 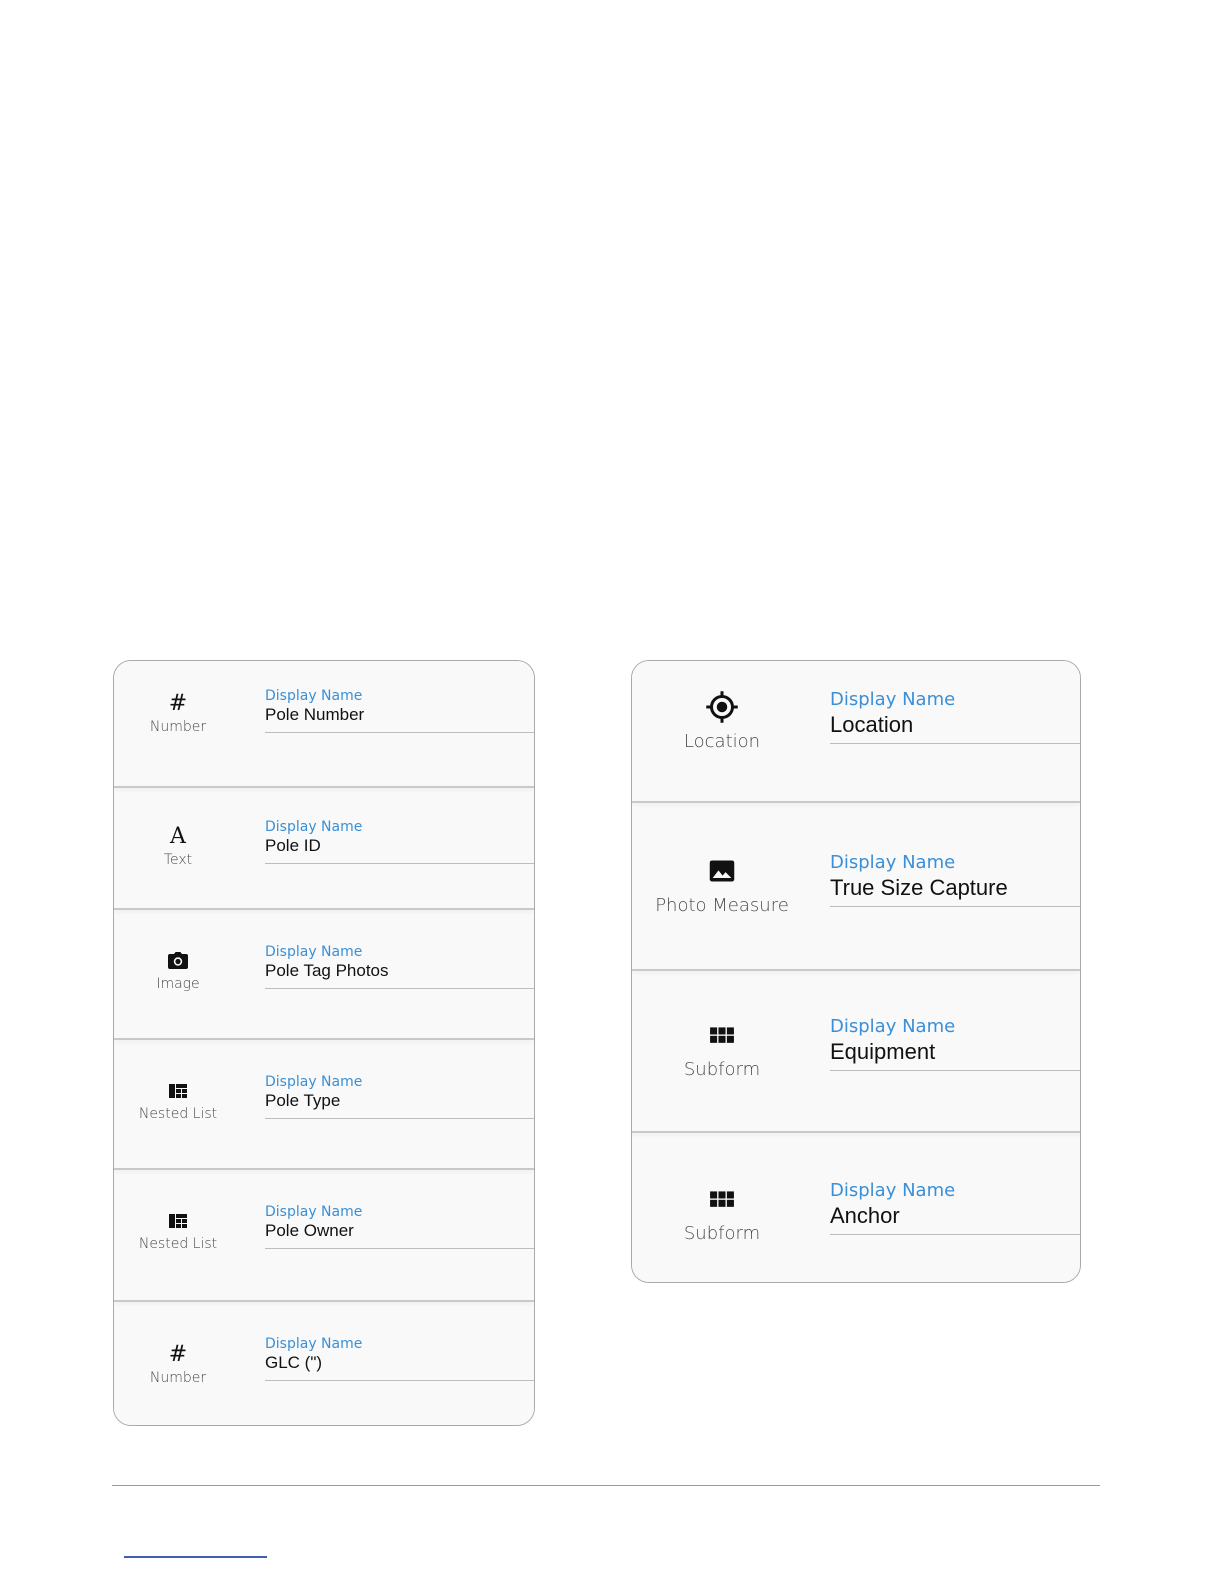 What do you see at coordinates (399, 715) in the screenshot?
I see `display-name-value: Pole Number` at bounding box center [399, 715].